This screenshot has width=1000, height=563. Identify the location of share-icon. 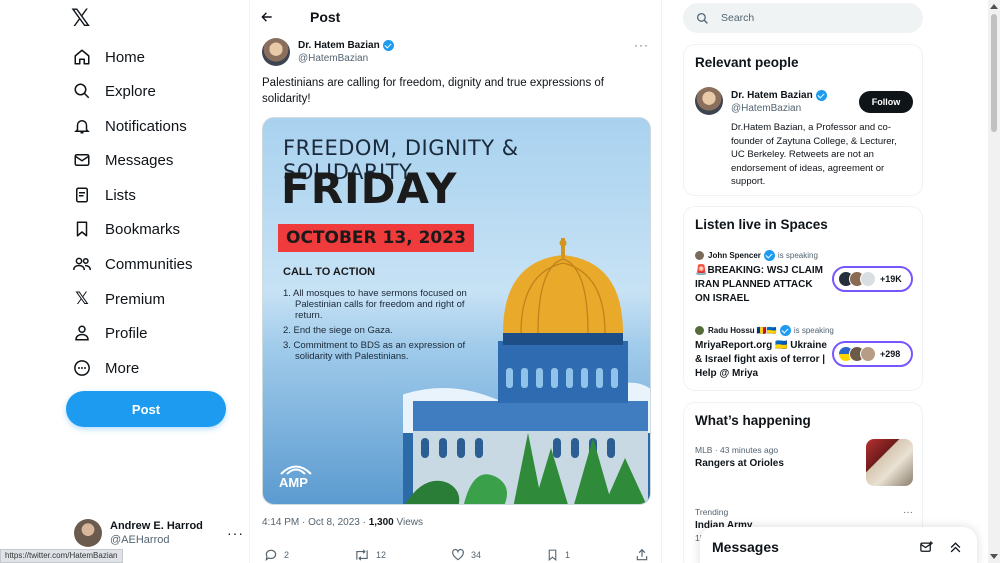
(642, 554).